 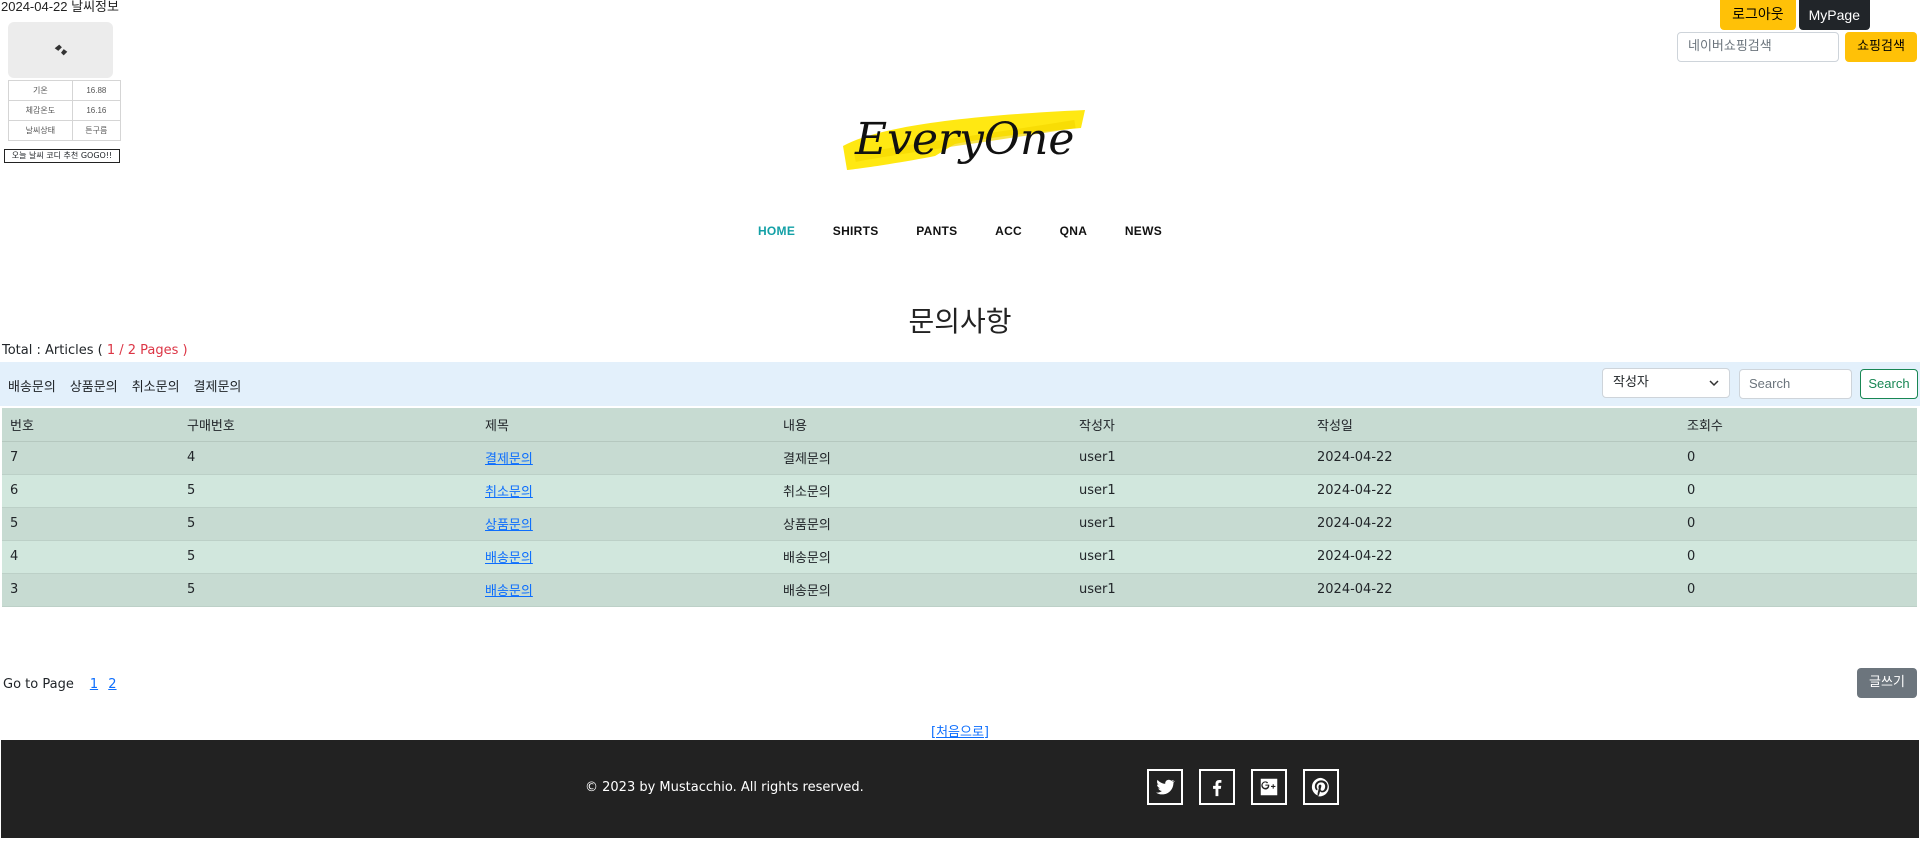 I want to click on twitter-icon, so click(x=1166, y=787).